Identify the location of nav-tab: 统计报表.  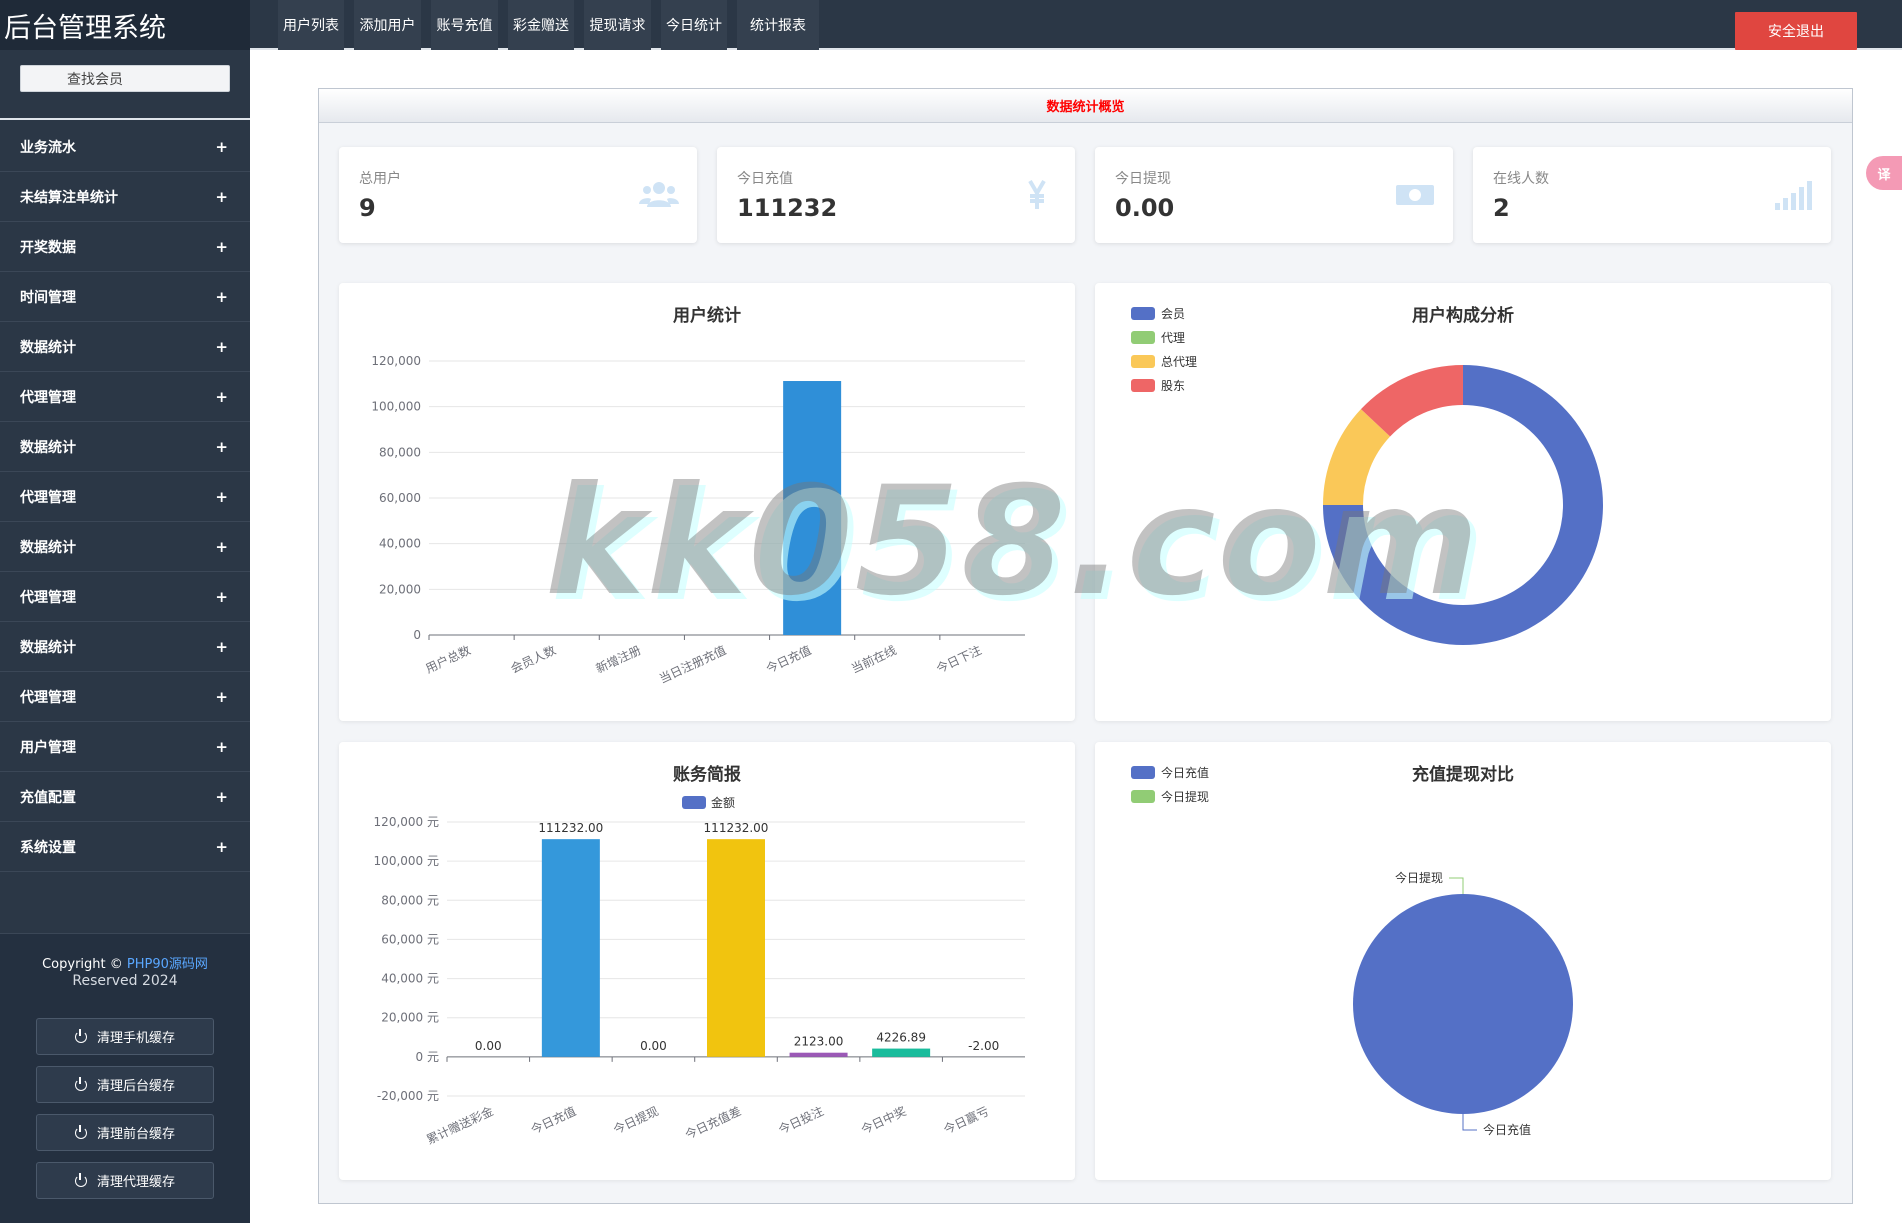
(778, 25).